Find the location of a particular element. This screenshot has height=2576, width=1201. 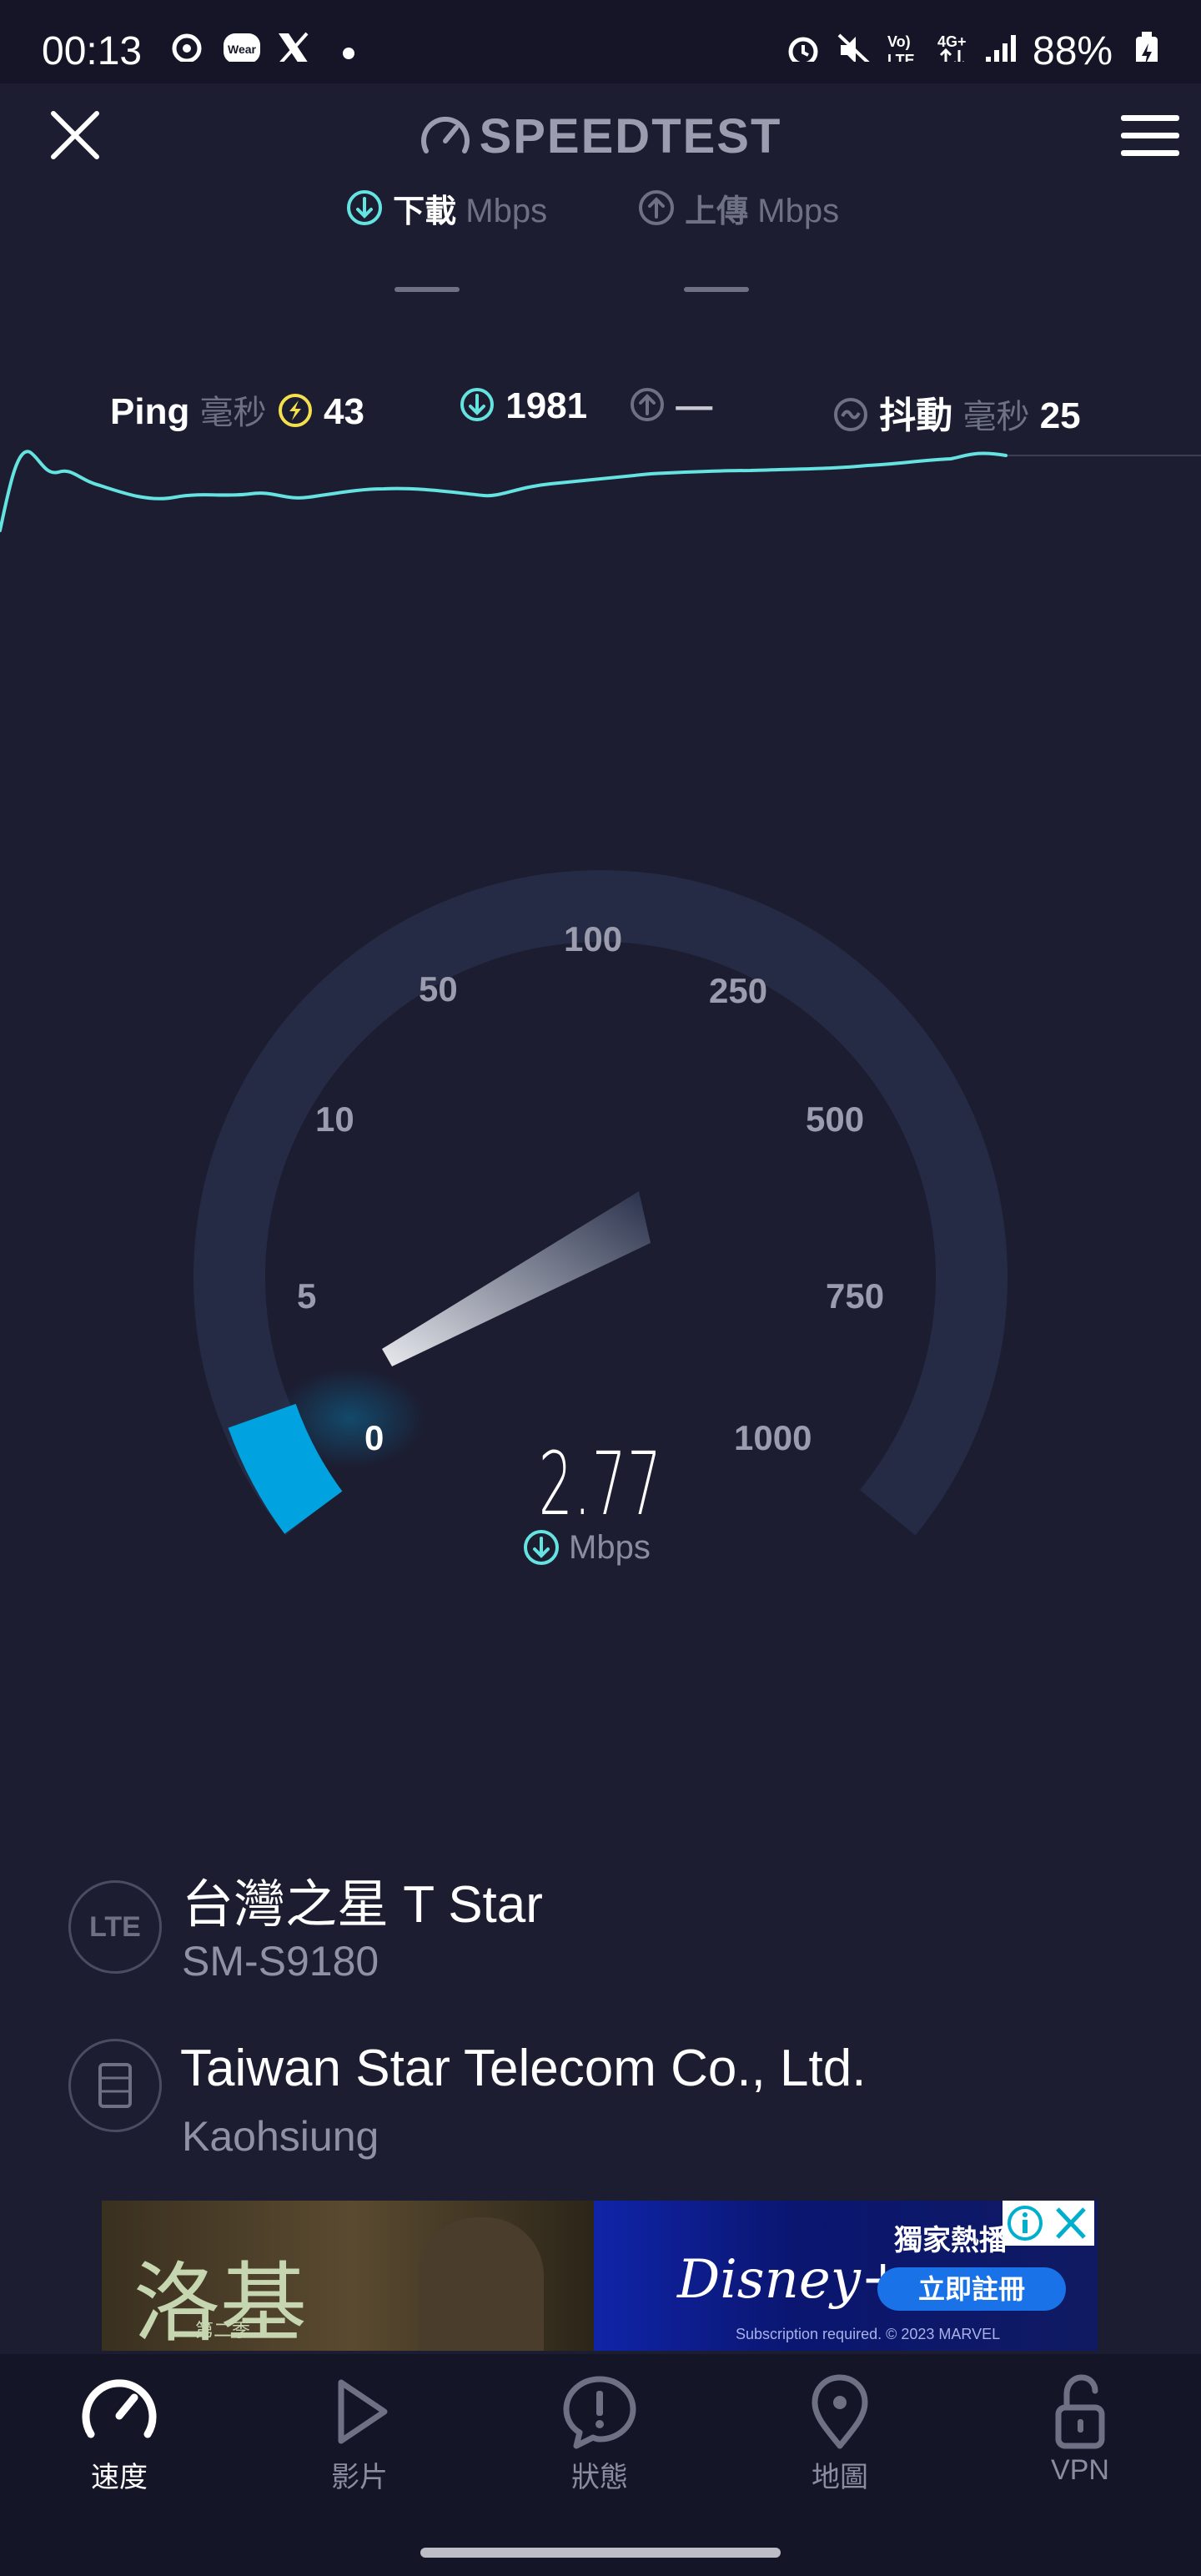

alert-icon is located at coordinates (600, 2412).